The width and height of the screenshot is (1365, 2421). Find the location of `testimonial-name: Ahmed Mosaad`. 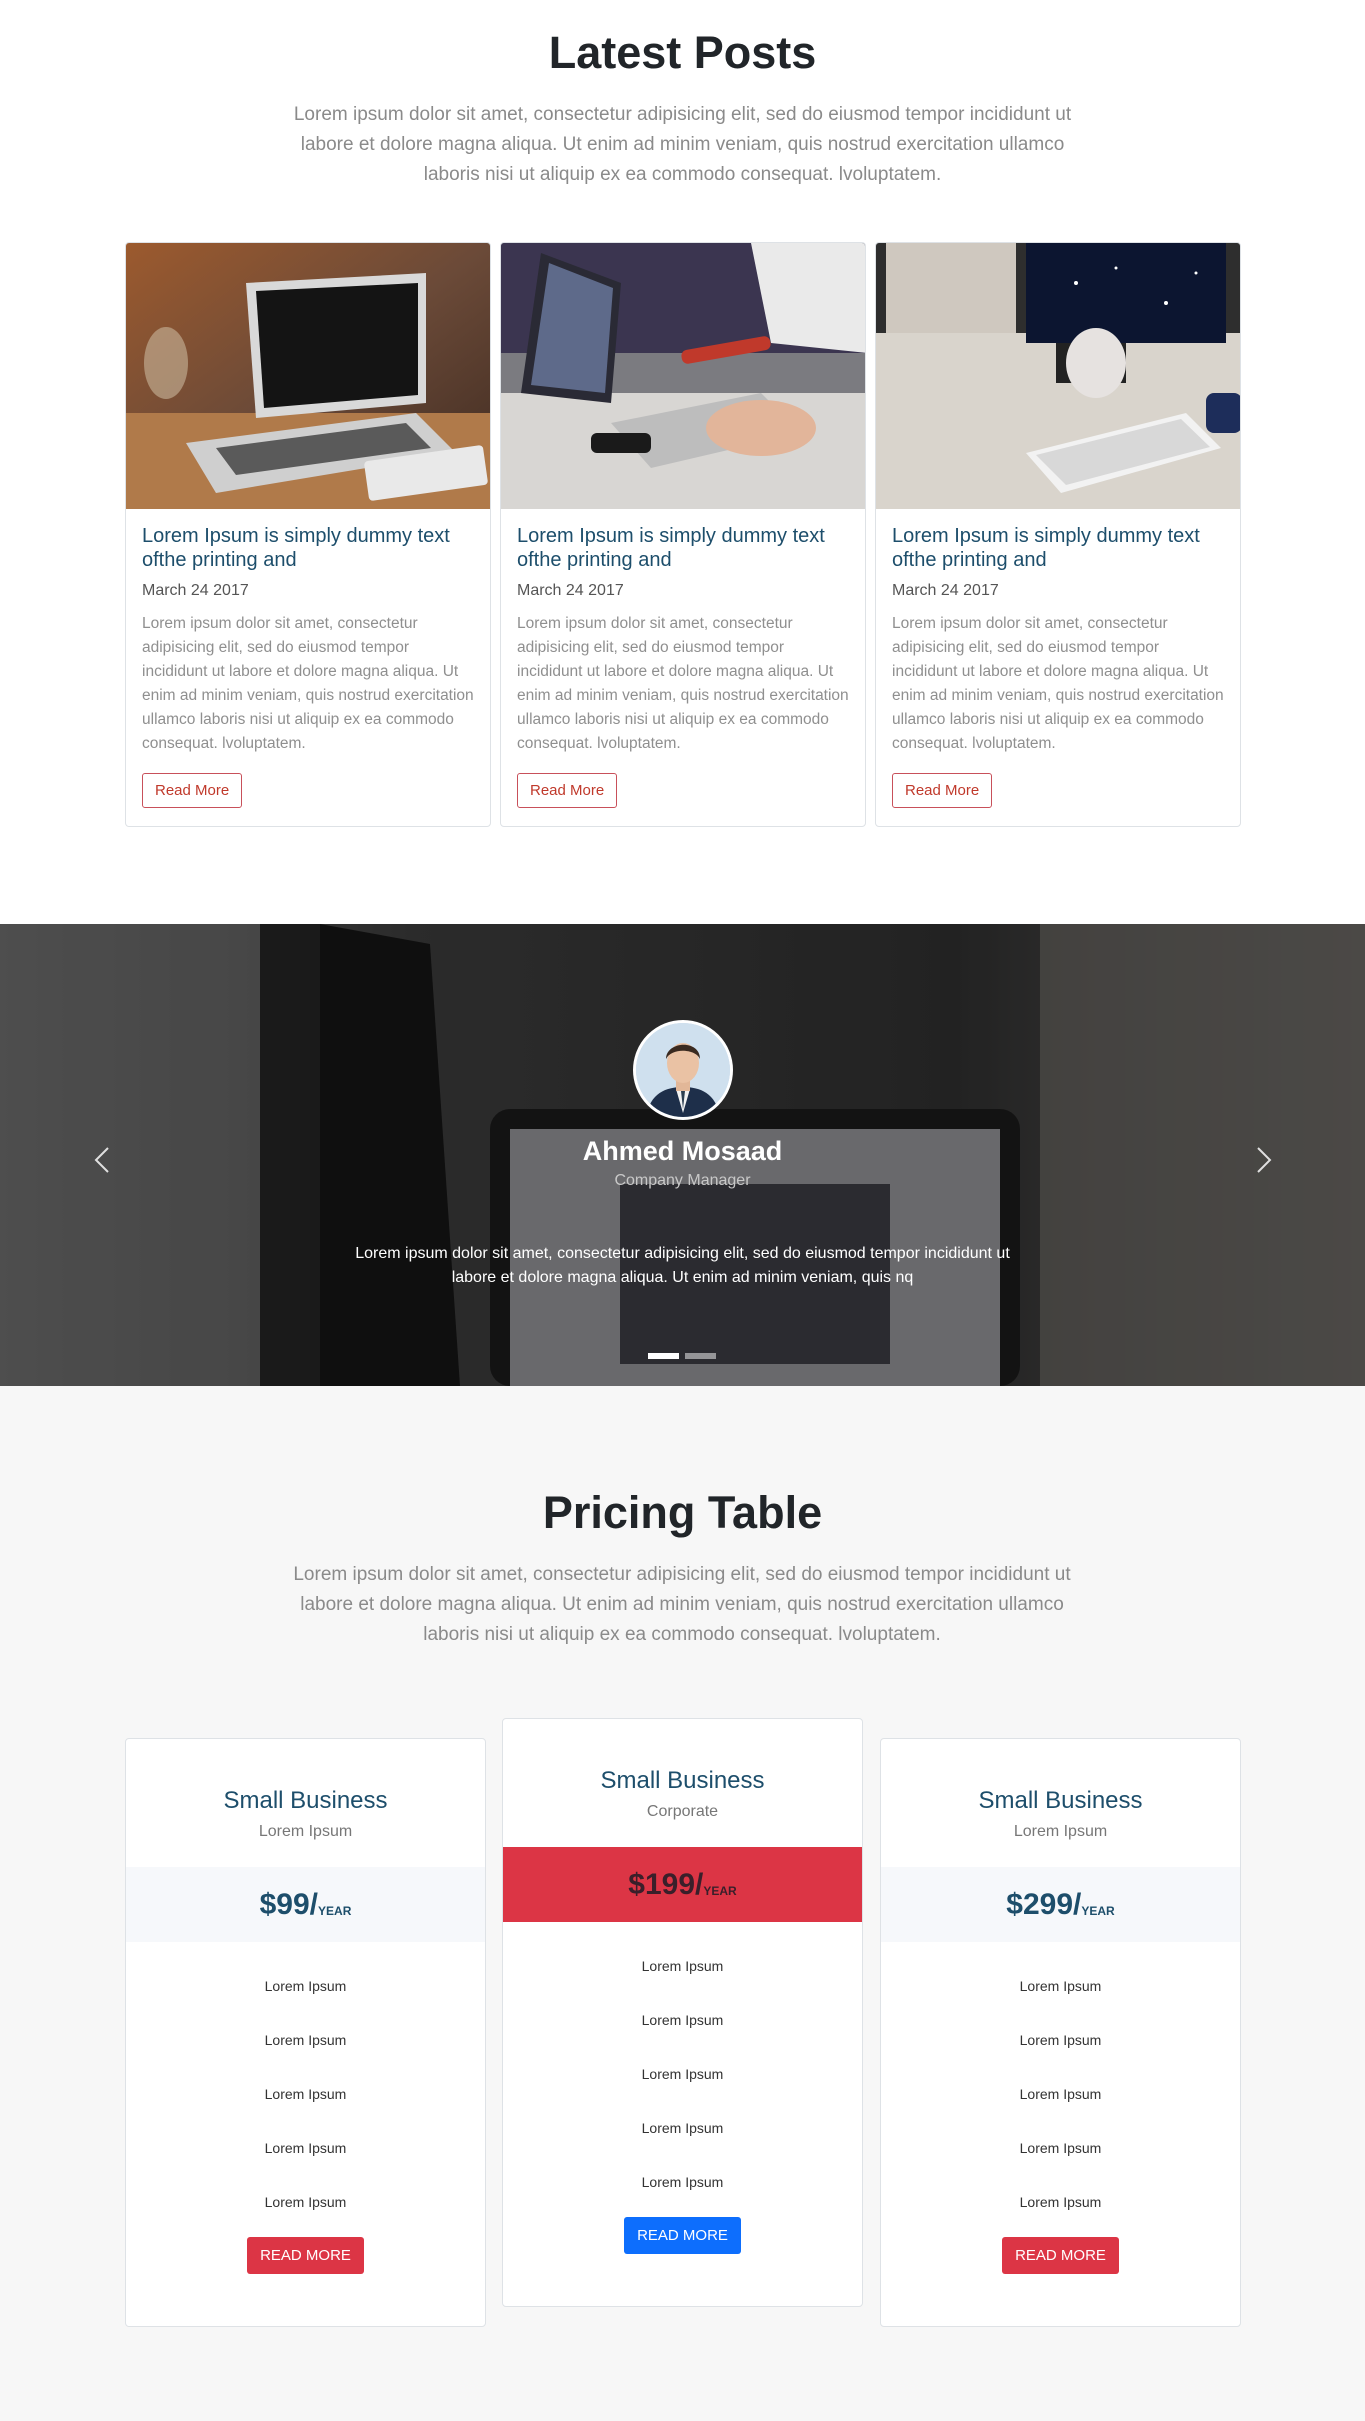

testimonial-name: Ahmed Mosaad is located at coordinates (682, 1151).